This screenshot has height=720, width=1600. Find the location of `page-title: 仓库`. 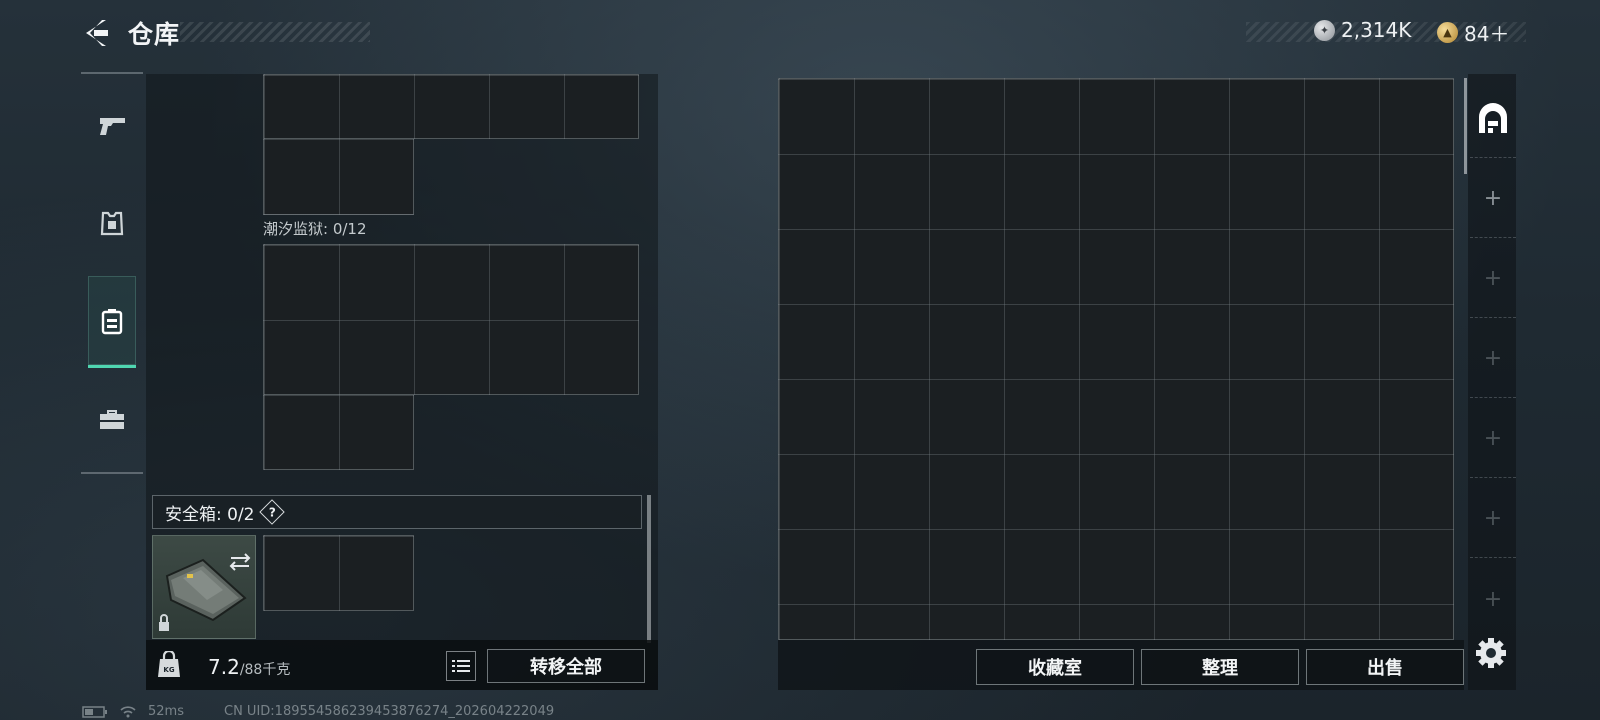

page-title: 仓库 is located at coordinates (154, 34).